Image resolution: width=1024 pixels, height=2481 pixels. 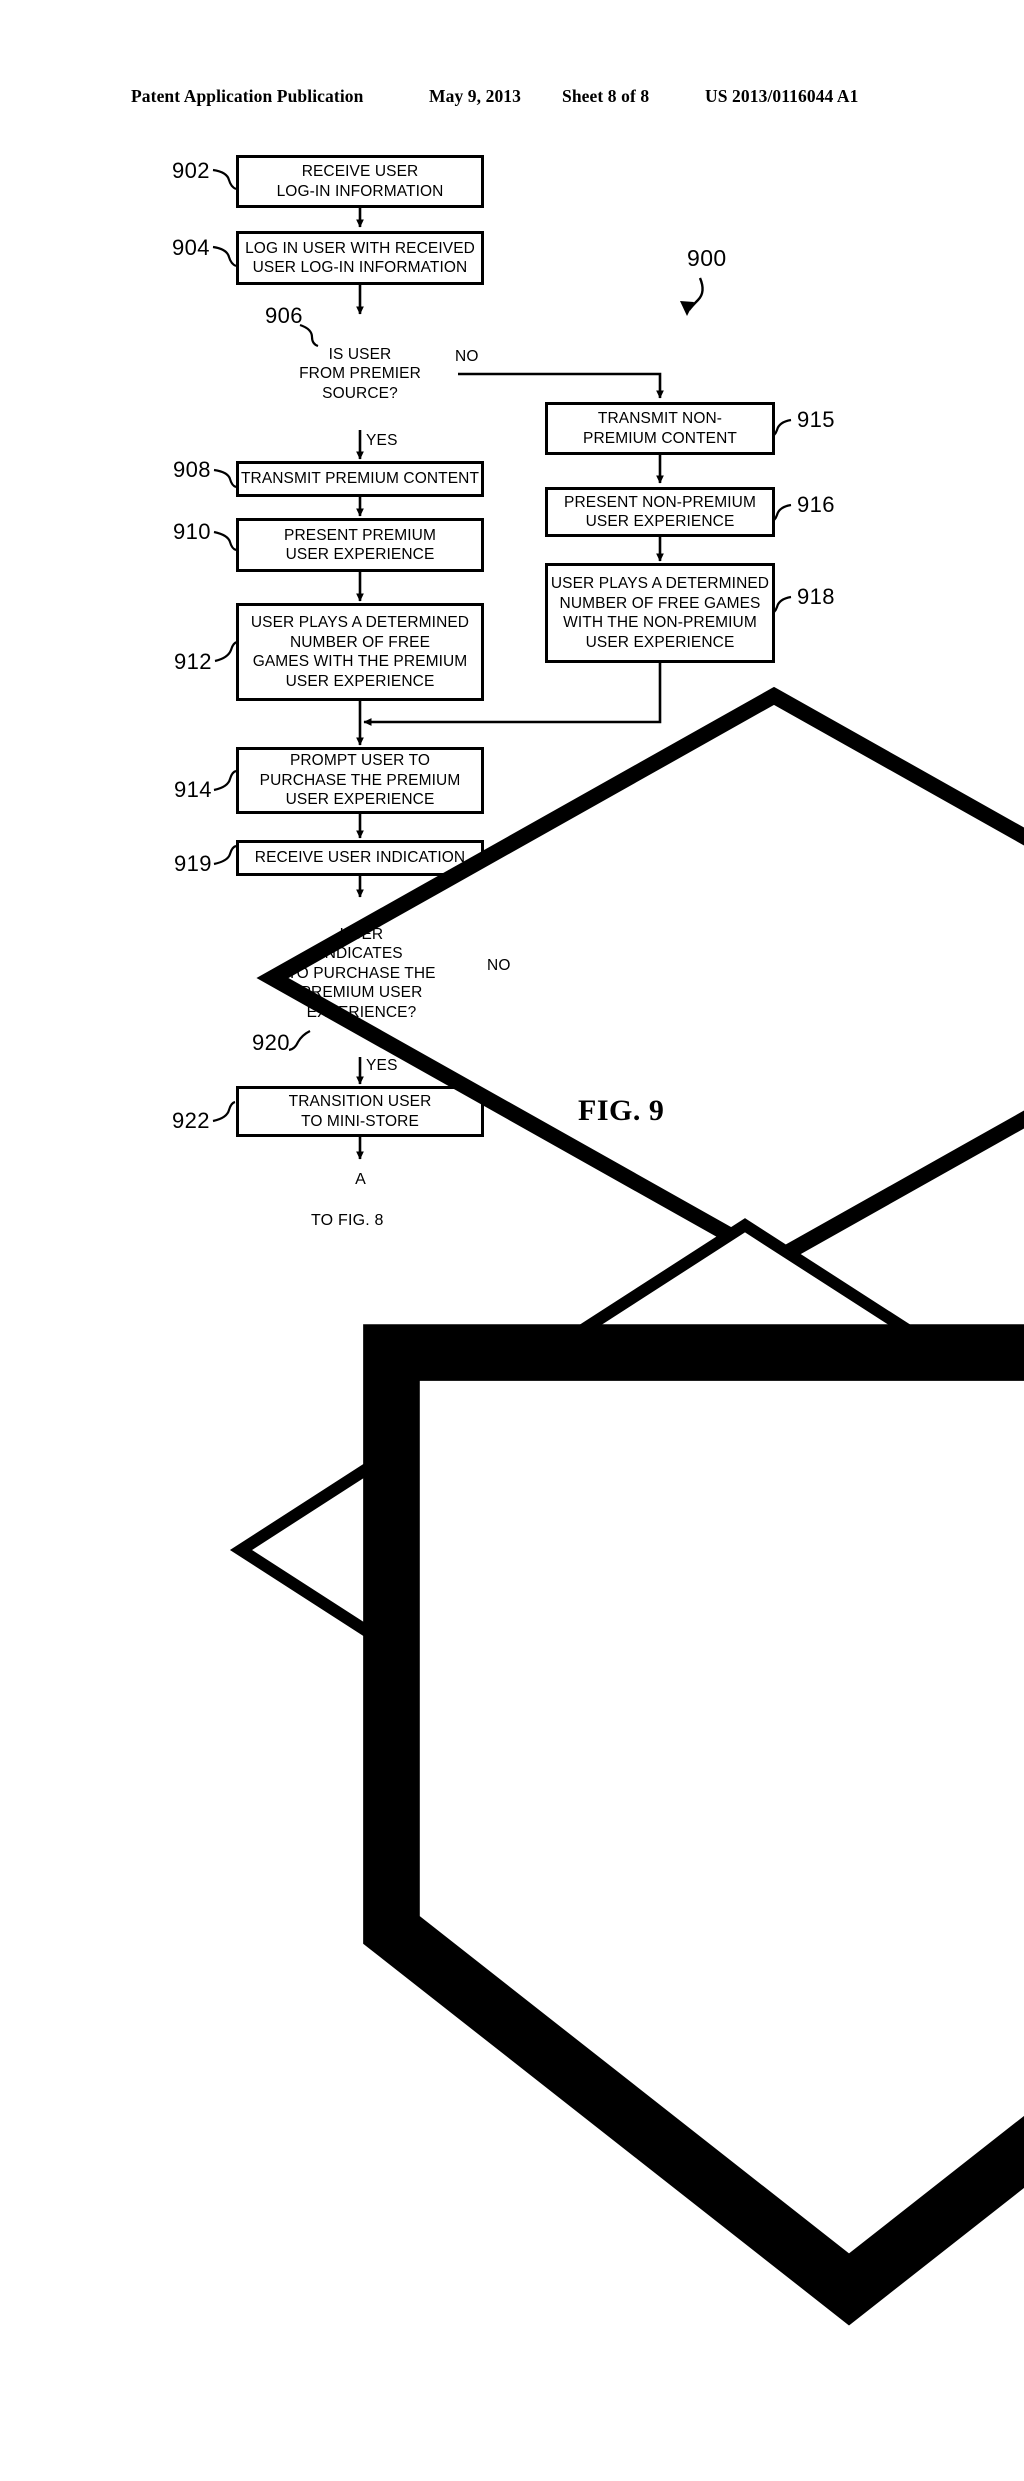 I want to click on ref-label-914: 914, so click(x=193, y=789).